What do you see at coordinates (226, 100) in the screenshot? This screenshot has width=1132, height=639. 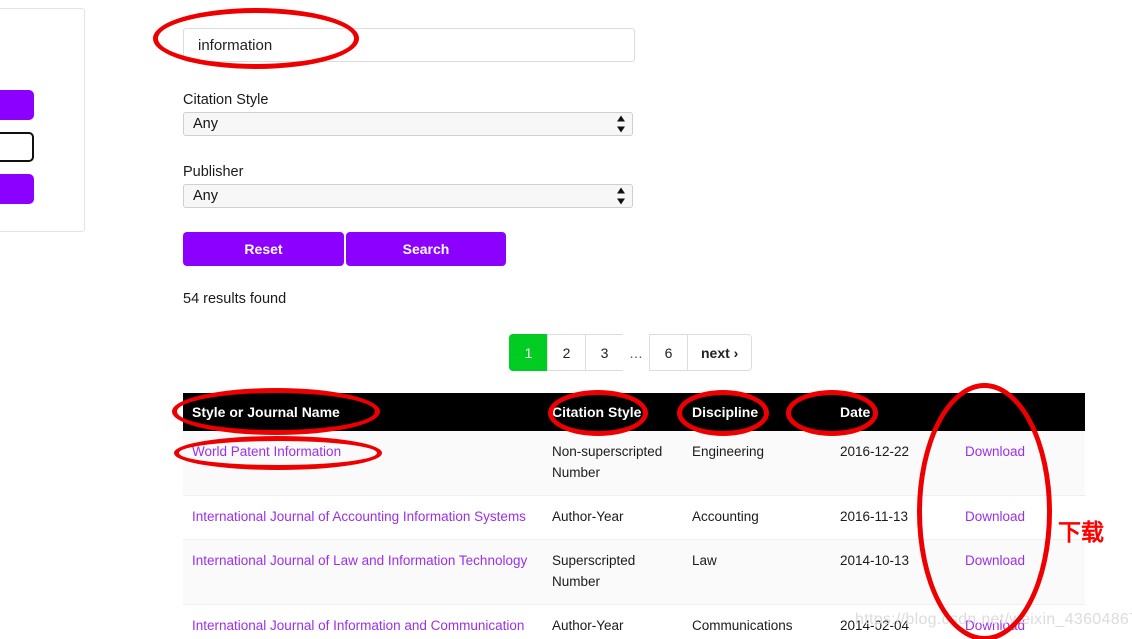 I see `citation-style-label: Citation Style` at bounding box center [226, 100].